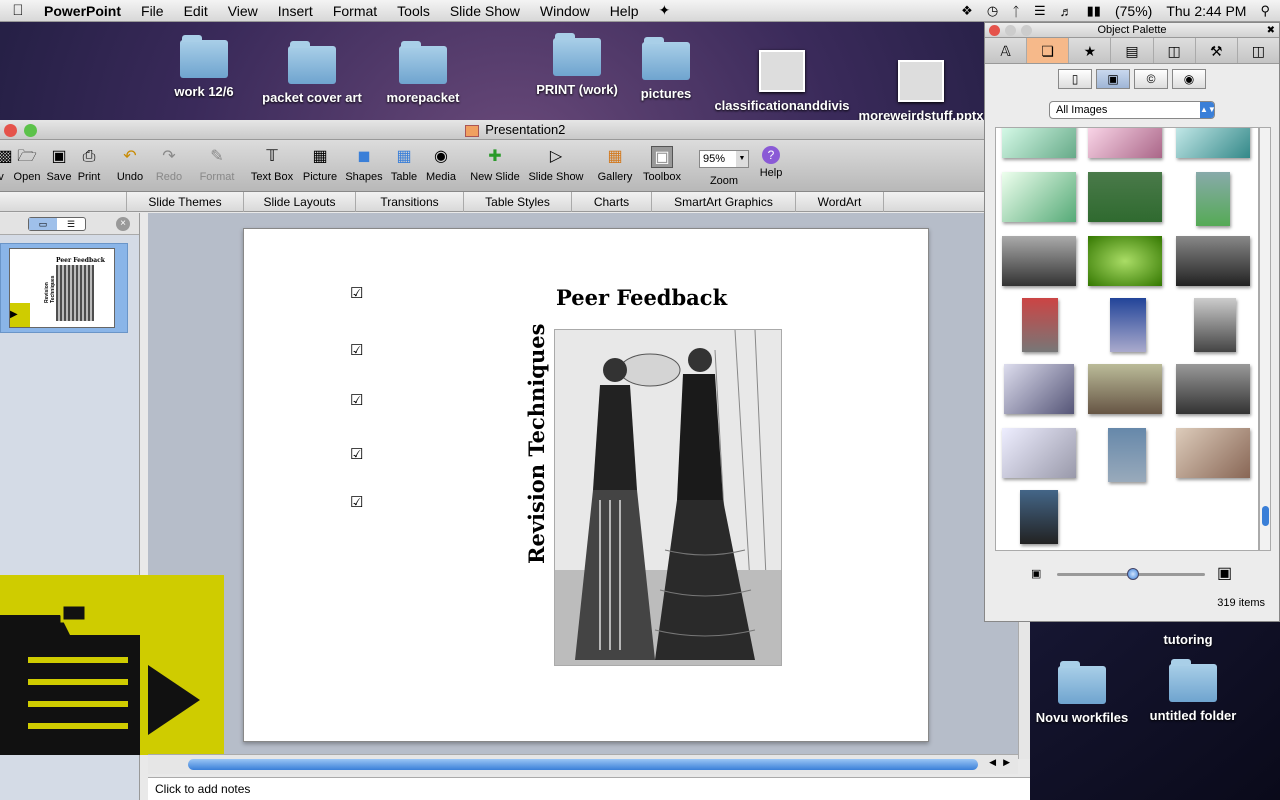  Describe the element at coordinates (1010, 30) in the screenshot. I see `minimize-palette-button` at that location.